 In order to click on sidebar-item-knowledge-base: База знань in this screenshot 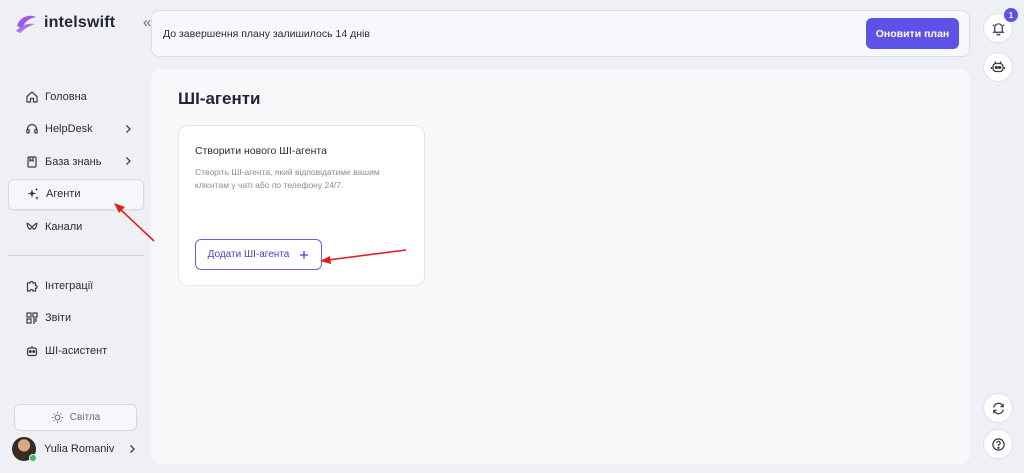, I will do `click(76, 161)`.